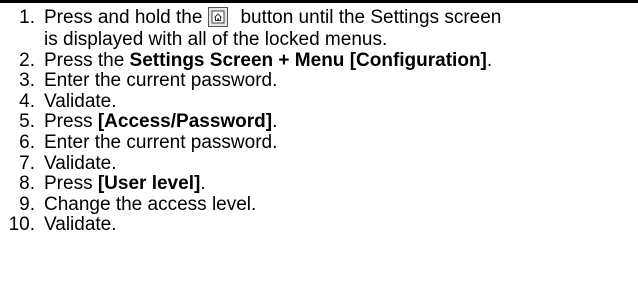 The image size is (638, 290). What do you see at coordinates (218, 17) in the screenshot?
I see `home-button-icon` at bounding box center [218, 17].